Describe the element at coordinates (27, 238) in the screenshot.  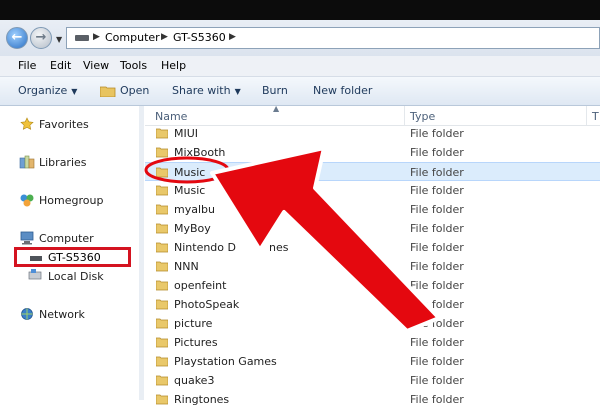
I see `computer-icon` at that location.